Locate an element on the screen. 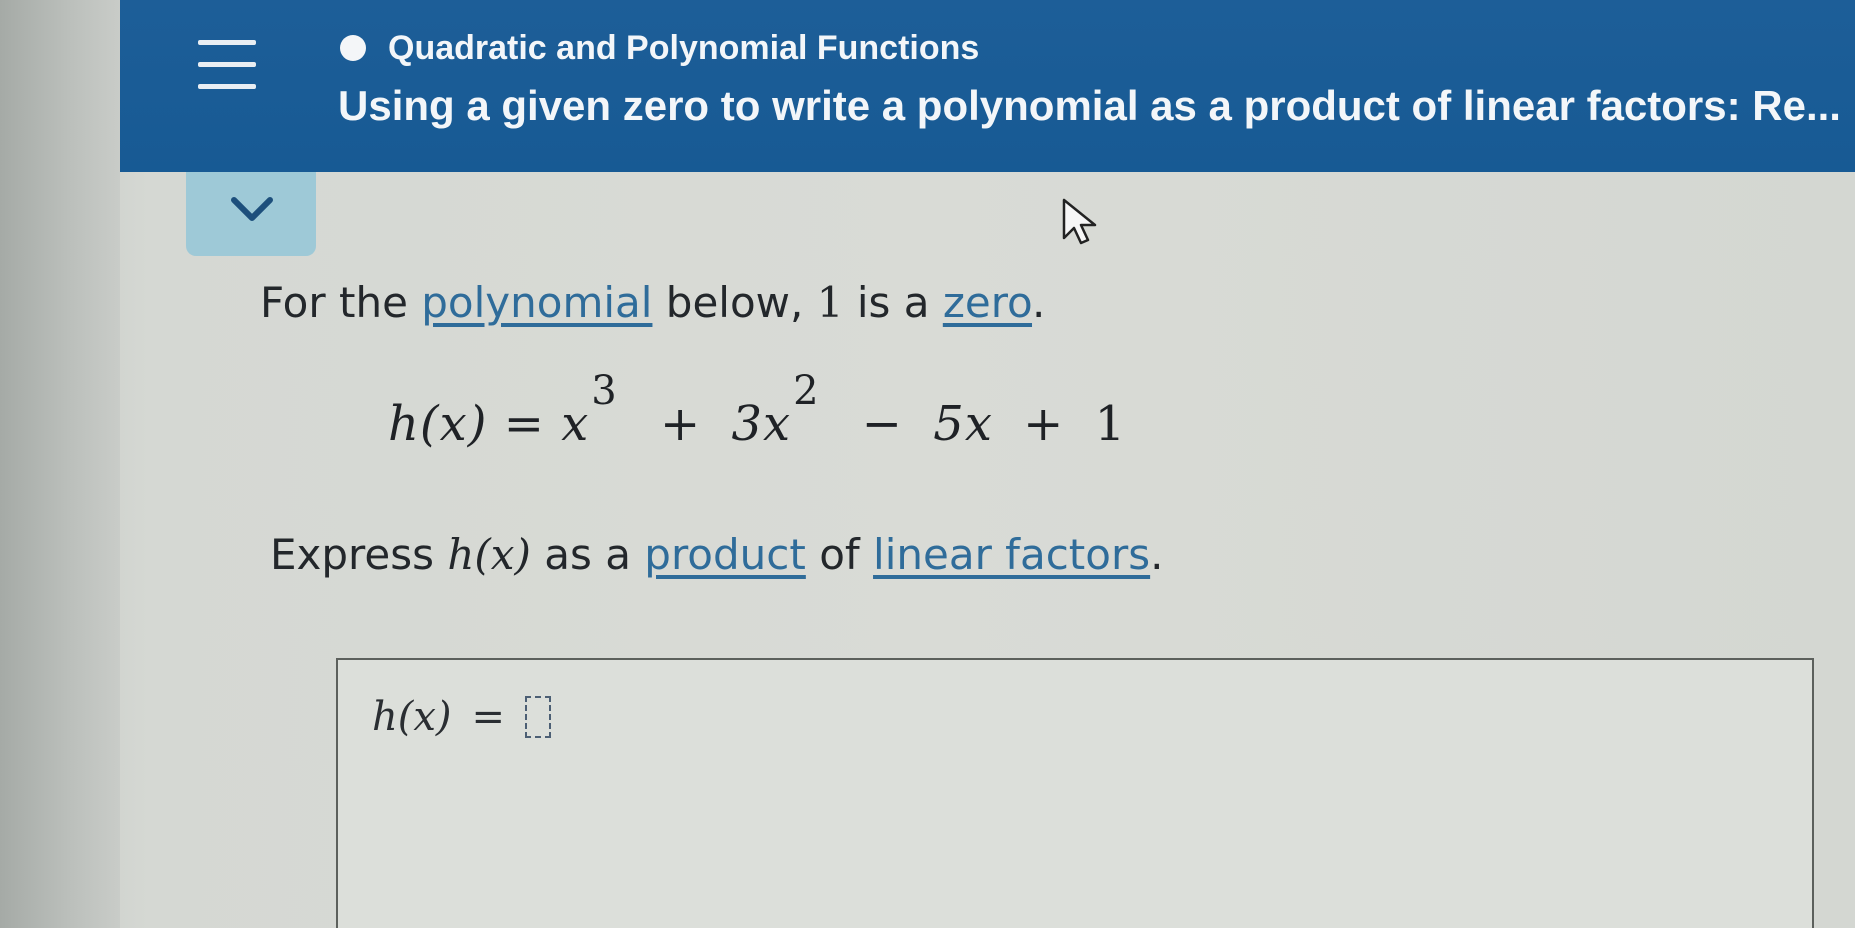 The height and width of the screenshot is (928, 1855). operator-plus-1: + is located at coordinates (680, 424).